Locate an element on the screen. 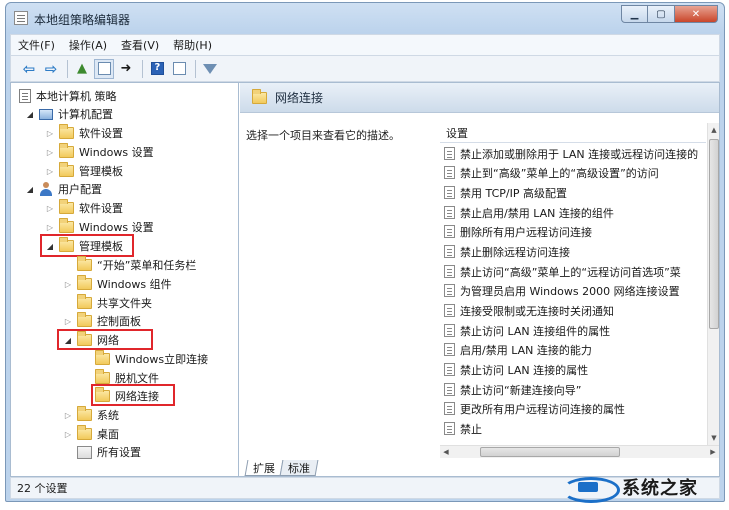  all-settings-icon is located at coordinates (84, 452).